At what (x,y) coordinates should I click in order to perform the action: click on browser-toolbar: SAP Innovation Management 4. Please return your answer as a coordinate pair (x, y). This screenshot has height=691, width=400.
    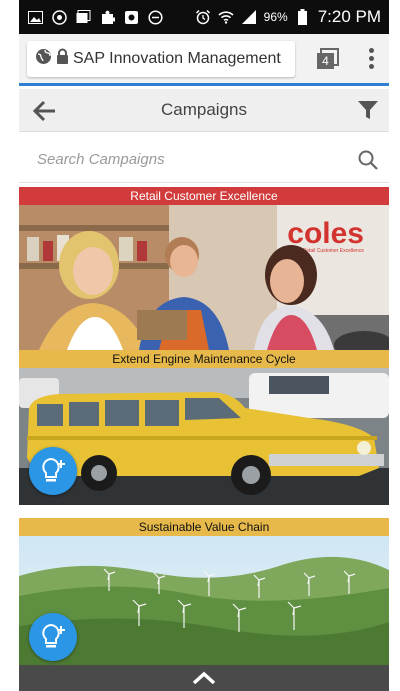
    Looking at the image, I should click on (204, 60).